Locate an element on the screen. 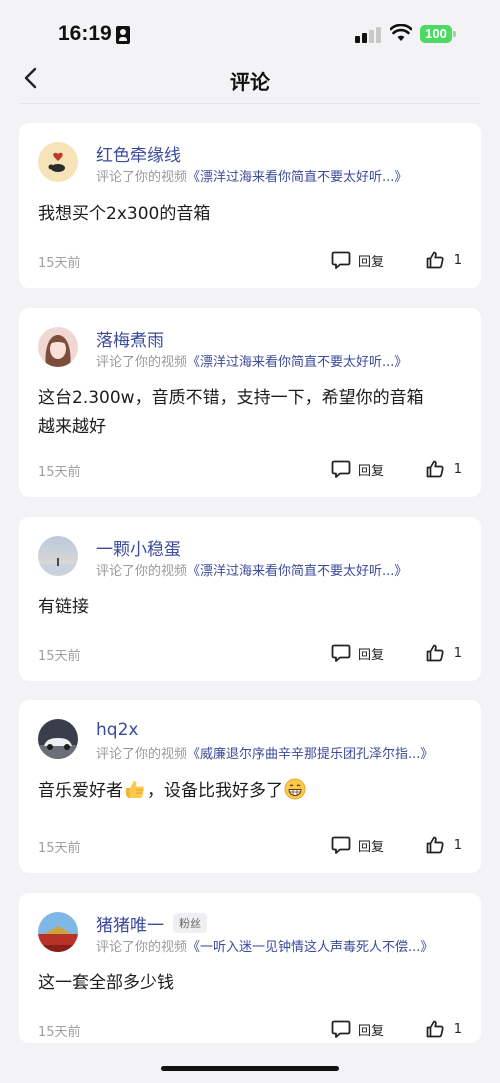 This screenshot has width=500, height=1083. comment-text-line: 这台2.300w，音质不错，支持一下，希望你的音箱 is located at coordinates (231, 398).